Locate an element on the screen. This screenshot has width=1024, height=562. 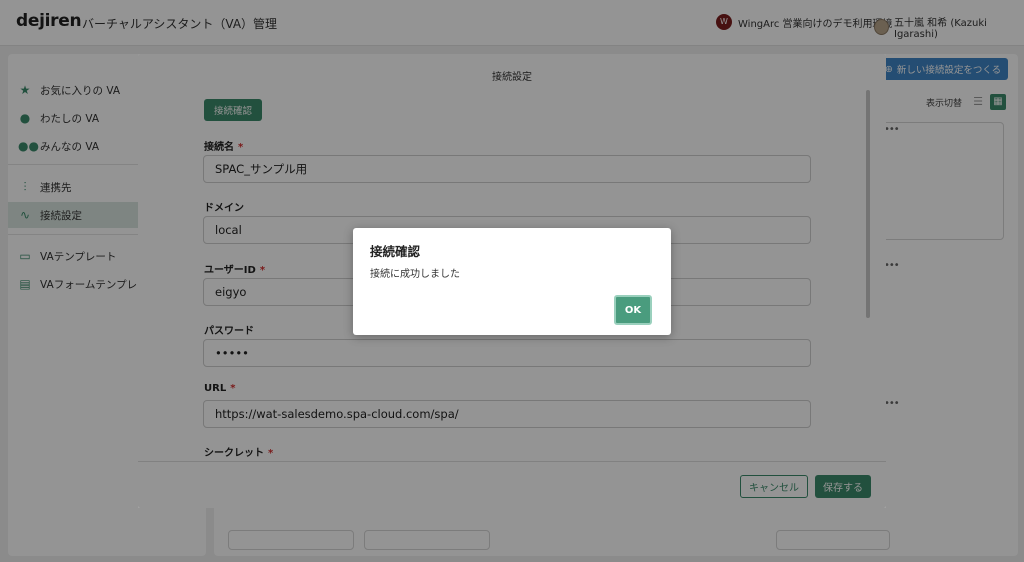
connection-check-dialog: 接続確認 接続に成功しました OK is located at coordinates (512, 281).